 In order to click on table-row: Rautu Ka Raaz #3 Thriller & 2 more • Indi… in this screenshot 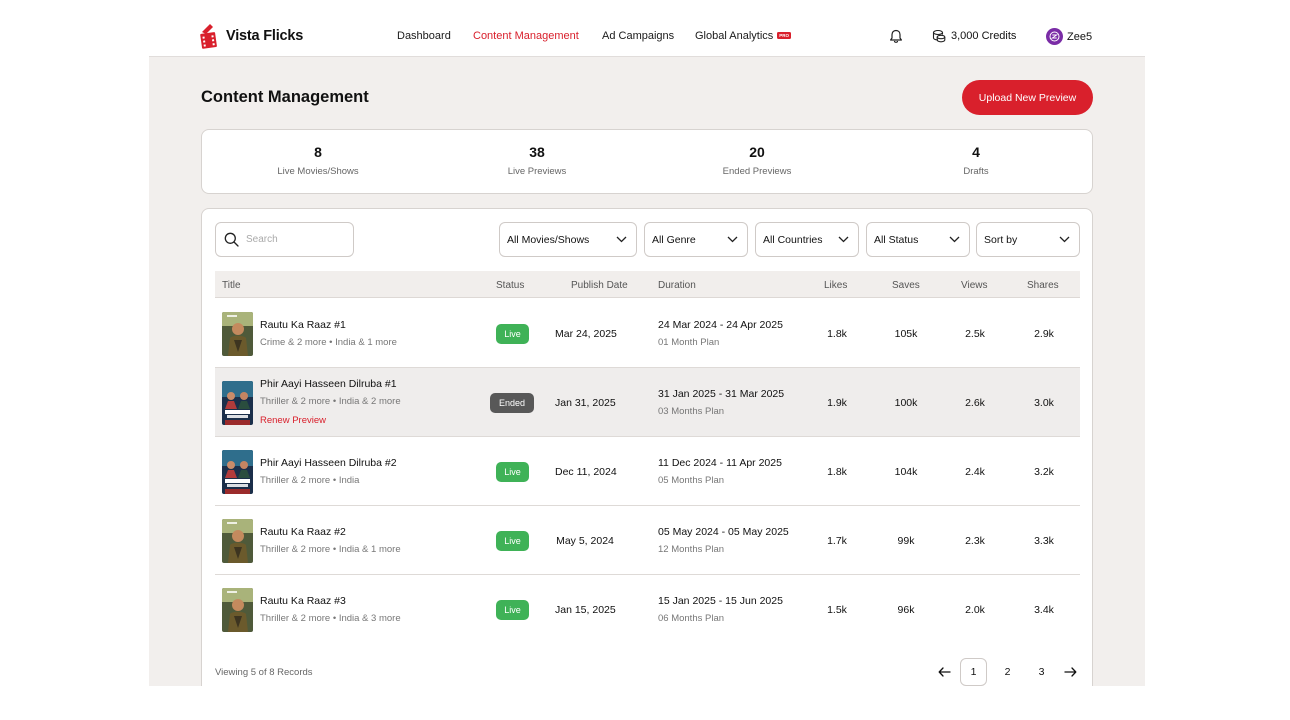, I will do `click(647, 609)`.